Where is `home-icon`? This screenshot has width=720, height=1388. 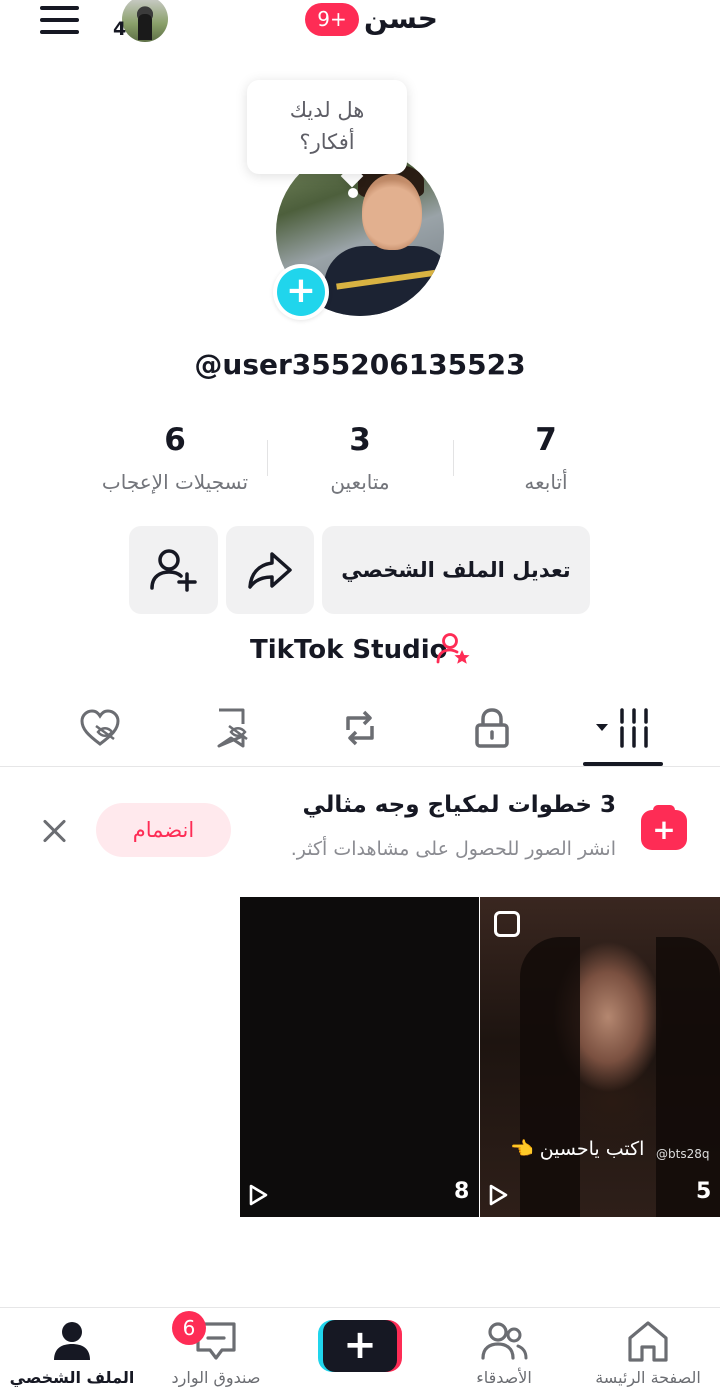
home-icon is located at coordinates (648, 1341).